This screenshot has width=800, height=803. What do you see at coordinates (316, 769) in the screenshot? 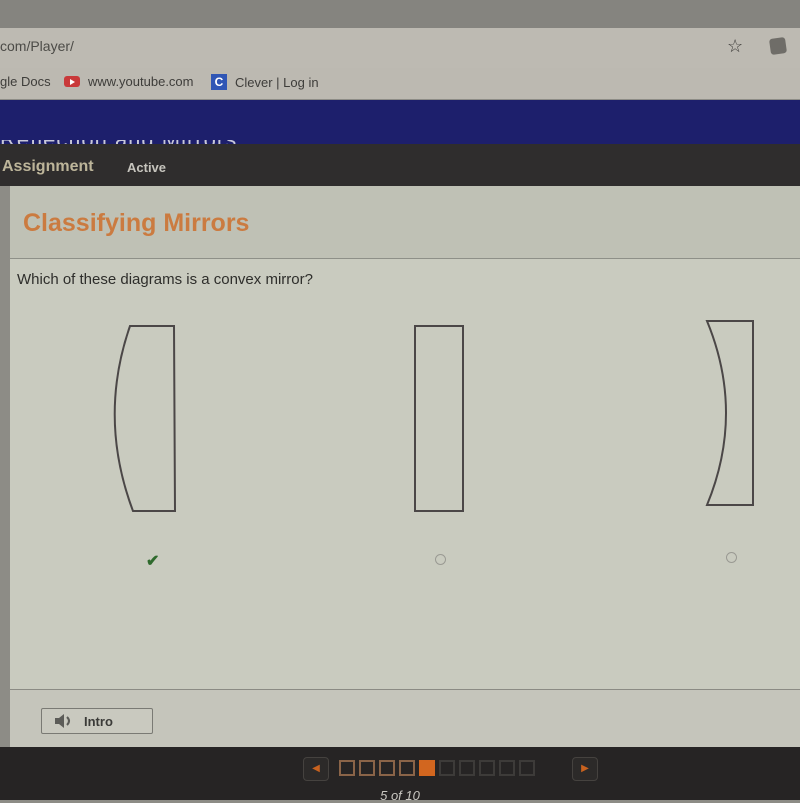
I see `prev-page-button: ◀` at bounding box center [316, 769].